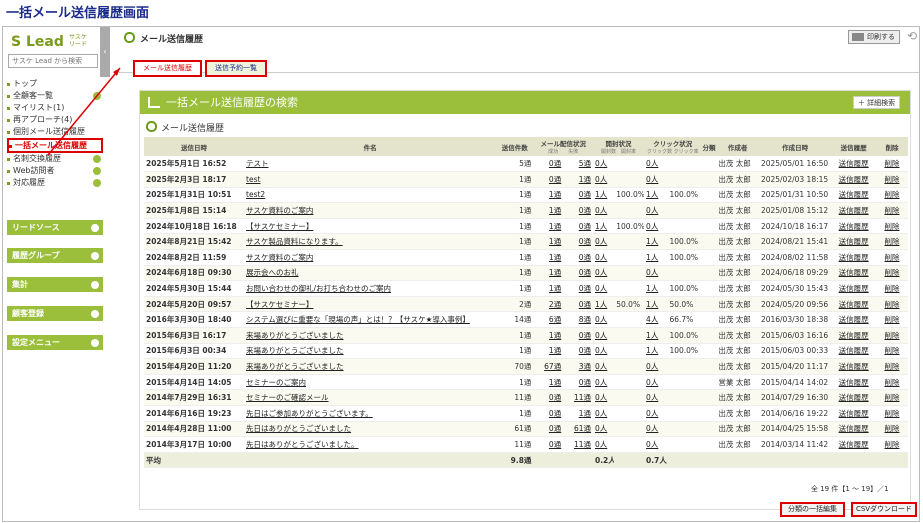 This screenshot has height=523, width=923. What do you see at coordinates (548, 320) in the screenshot?
I see `table-cell: 6通` at bounding box center [548, 320].